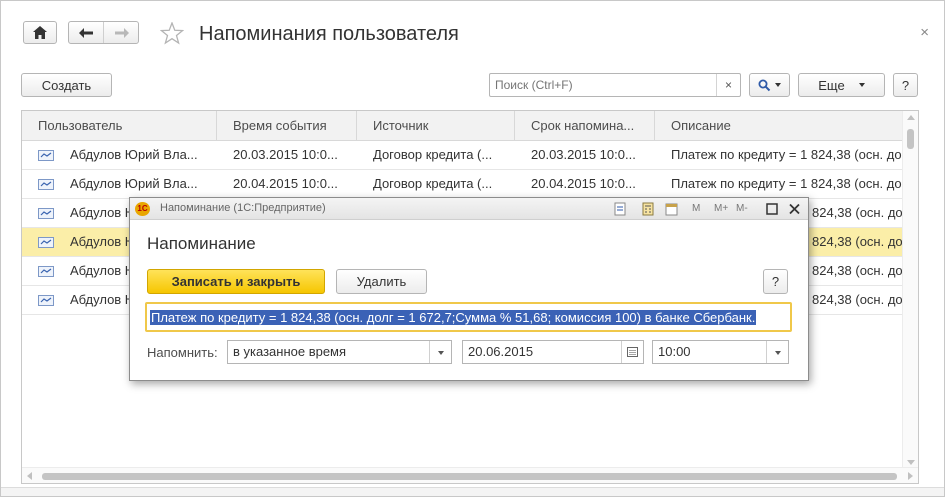  What do you see at coordinates (172, 33) in the screenshot?
I see `star-icon` at bounding box center [172, 33].